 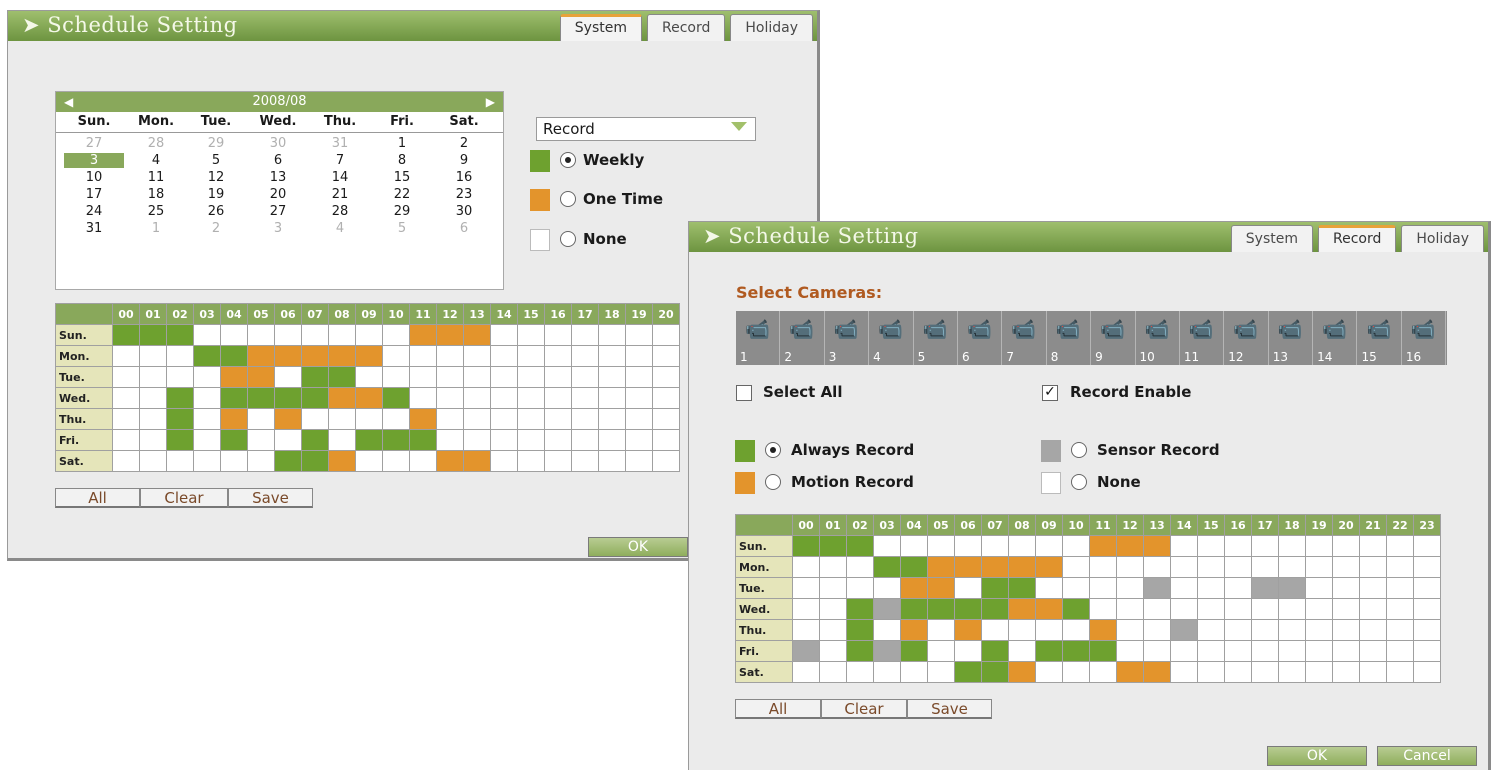 What do you see at coordinates (464, 194) in the screenshot?
I see `calendar-day: 23` at bounding box center [464, 194].